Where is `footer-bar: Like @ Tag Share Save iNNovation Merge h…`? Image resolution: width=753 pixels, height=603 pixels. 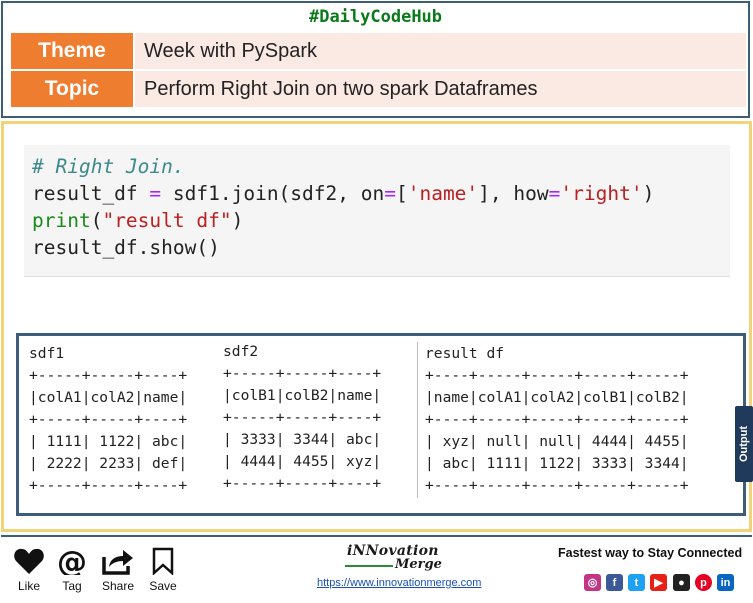 footer-bar: Like @ Tag Share Save iNNovation Merge h… is located at coordinates (376, 569).